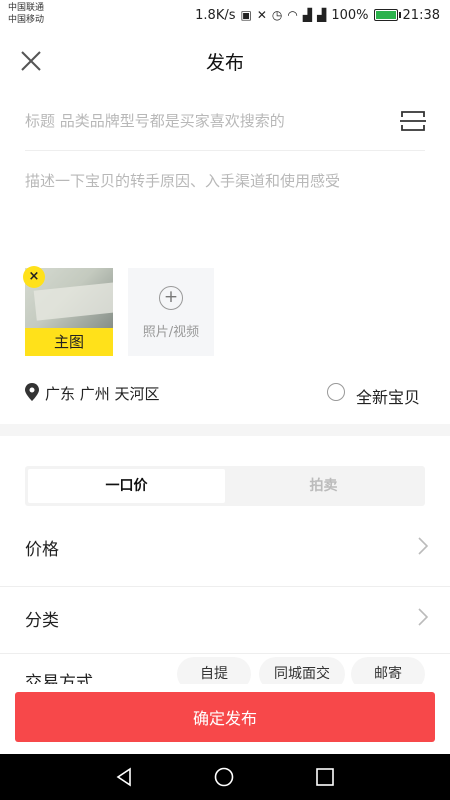 The height and width of the screenshot is (800, 450). Describe the element at coordinates (388, 396) in the screenshot. I see `brand-new-label: 全新宝贝` at that location.